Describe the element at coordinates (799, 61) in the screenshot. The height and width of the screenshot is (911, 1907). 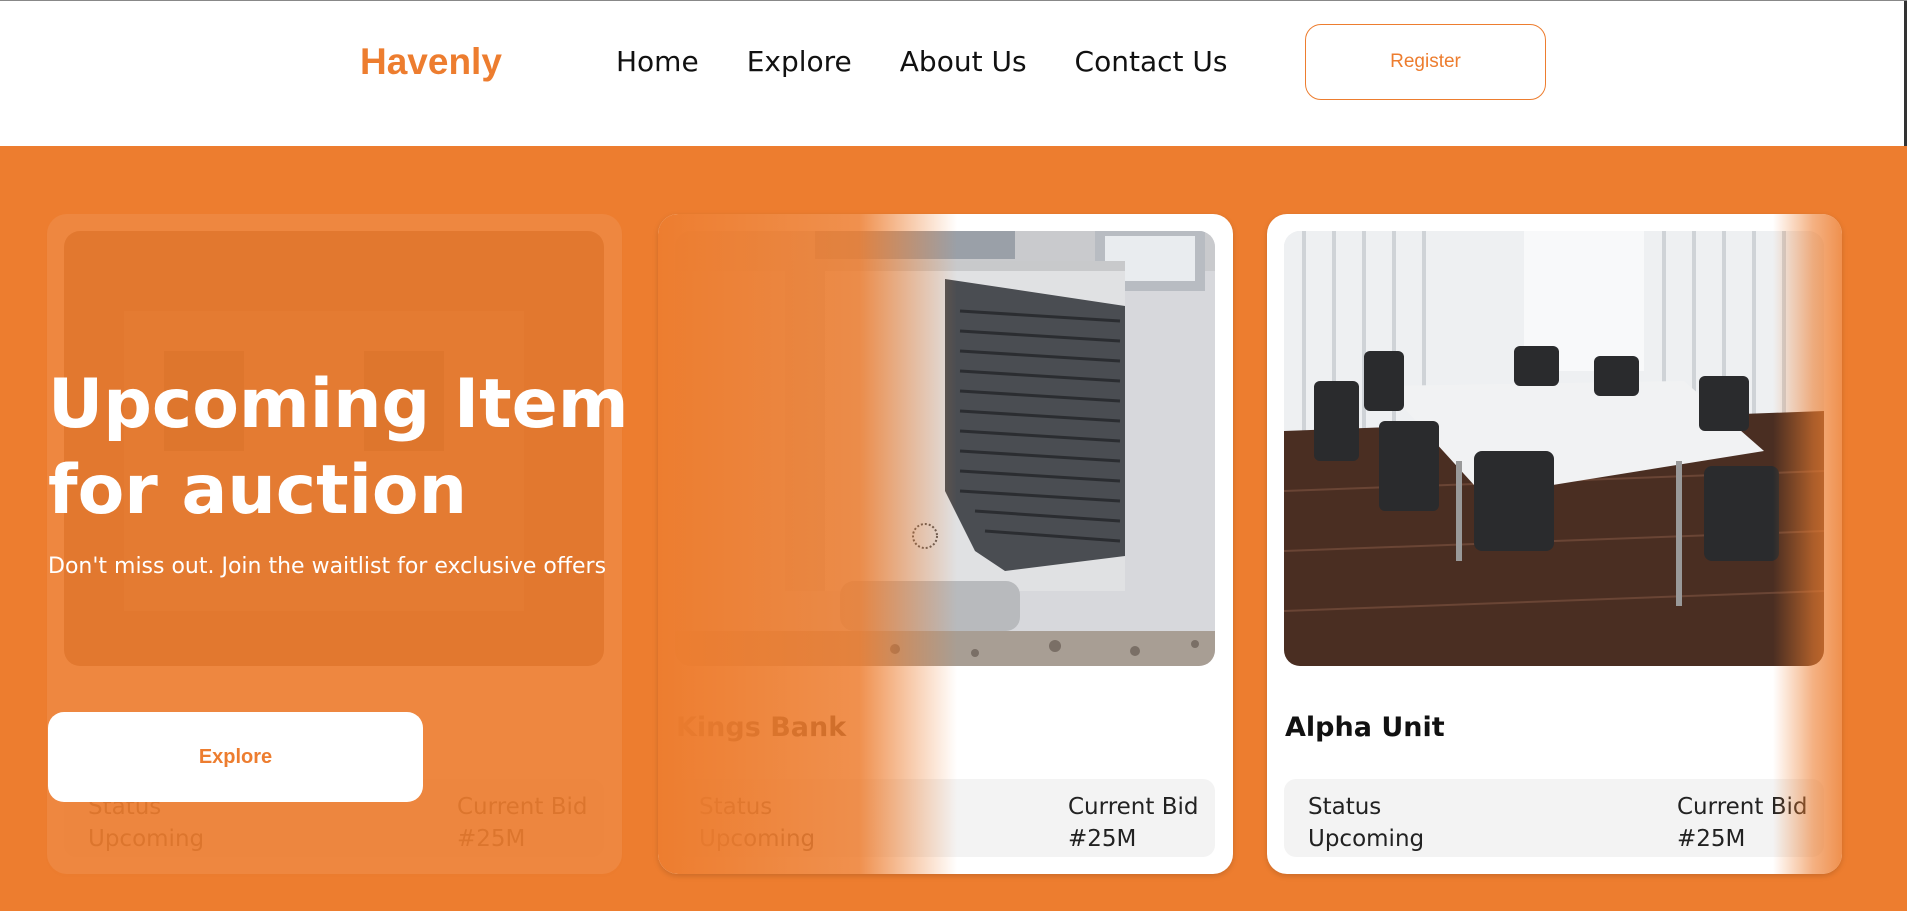
I see `nav-explore: Explore` at that location.